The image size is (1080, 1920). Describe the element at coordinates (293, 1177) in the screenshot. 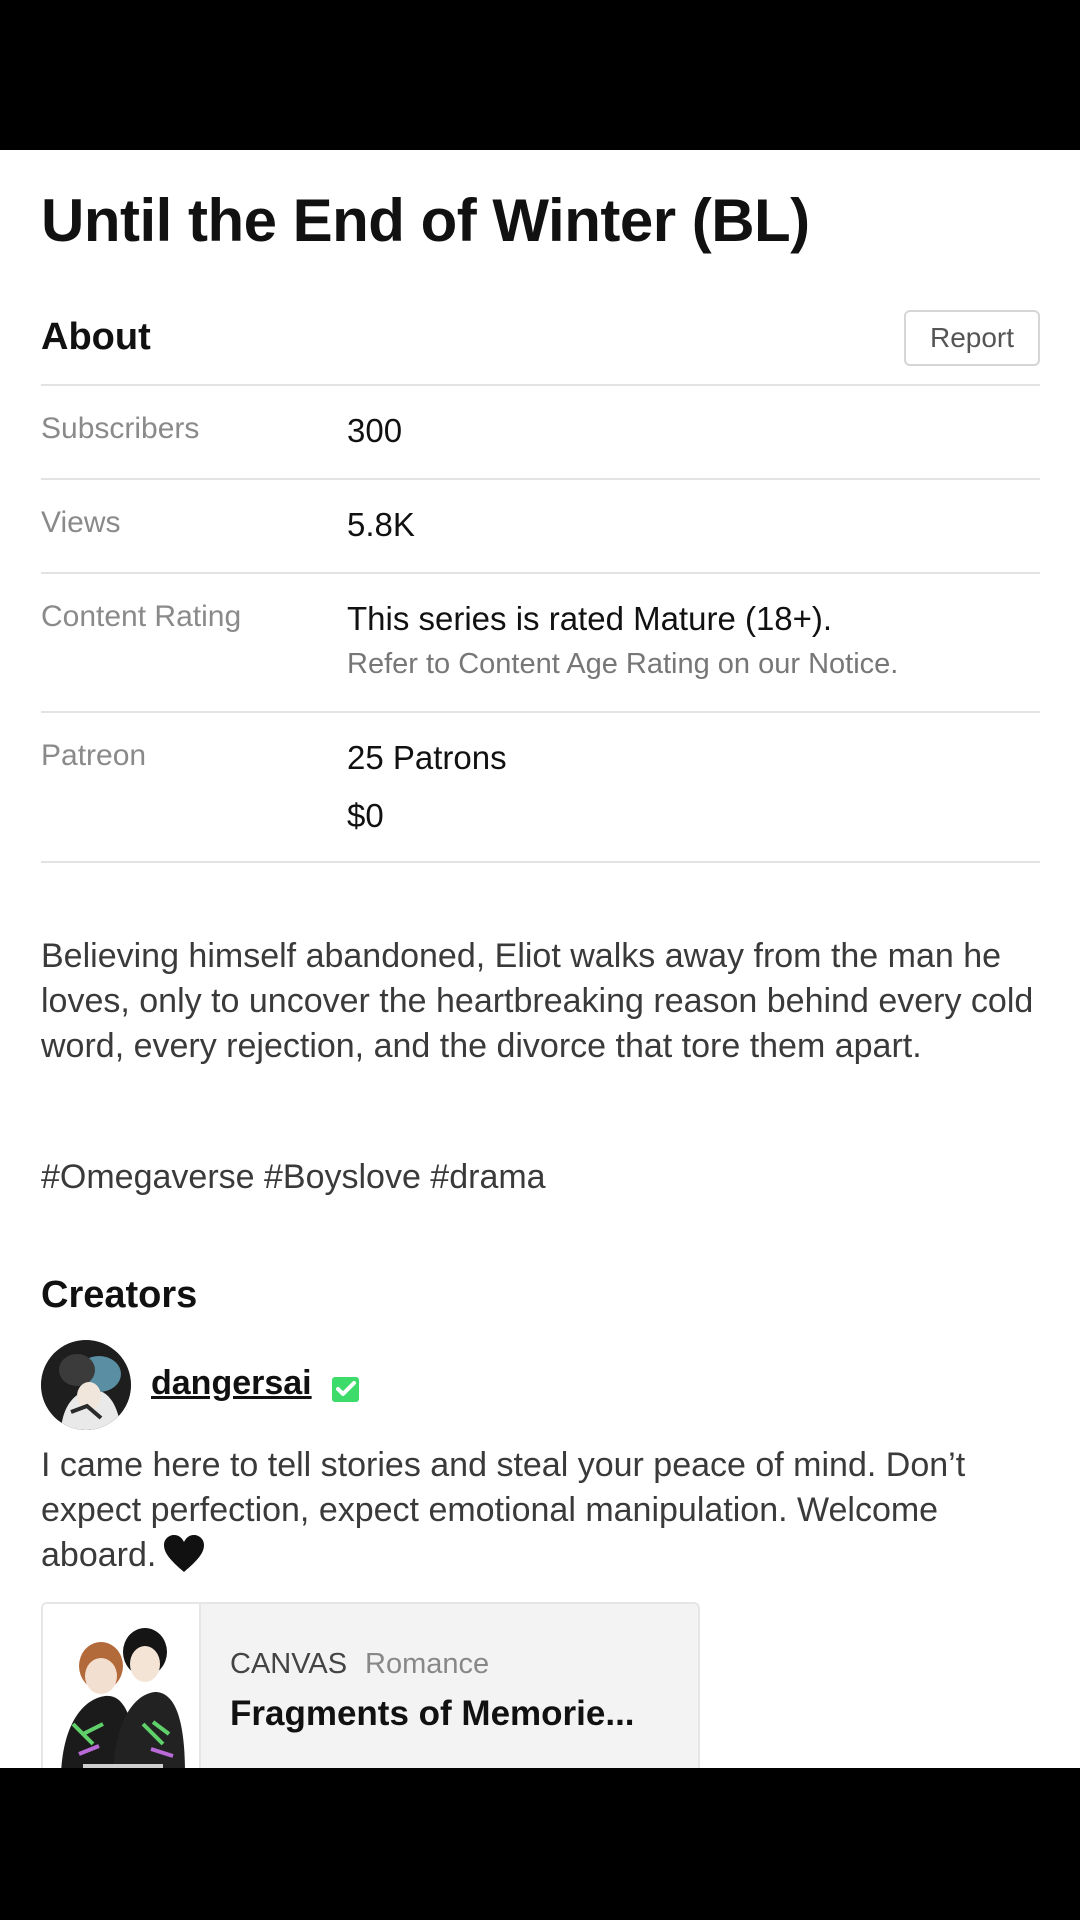

I see `series-tags: #Omegaverse #Boyslove #drama` at that location.